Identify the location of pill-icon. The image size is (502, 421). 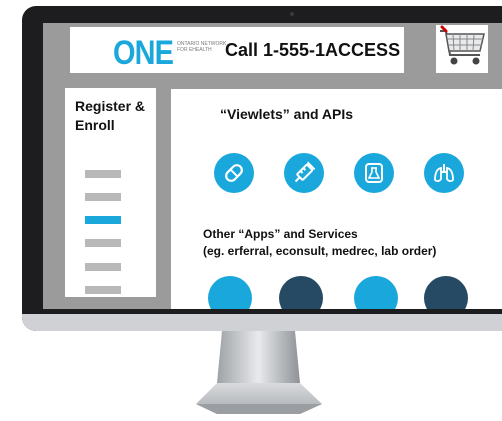
(234, 173).